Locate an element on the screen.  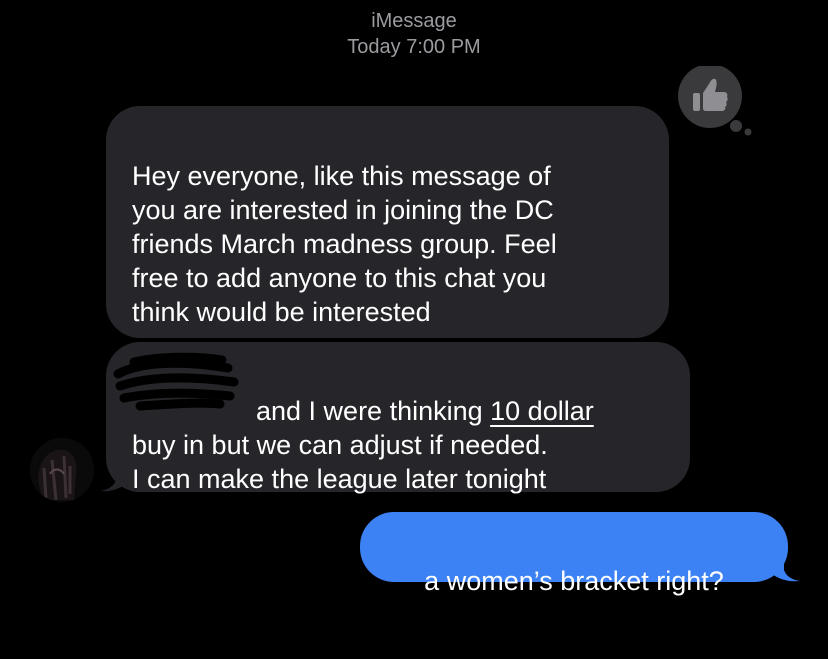
outgoing-bubble-tail is located at coordinates (786, 569).